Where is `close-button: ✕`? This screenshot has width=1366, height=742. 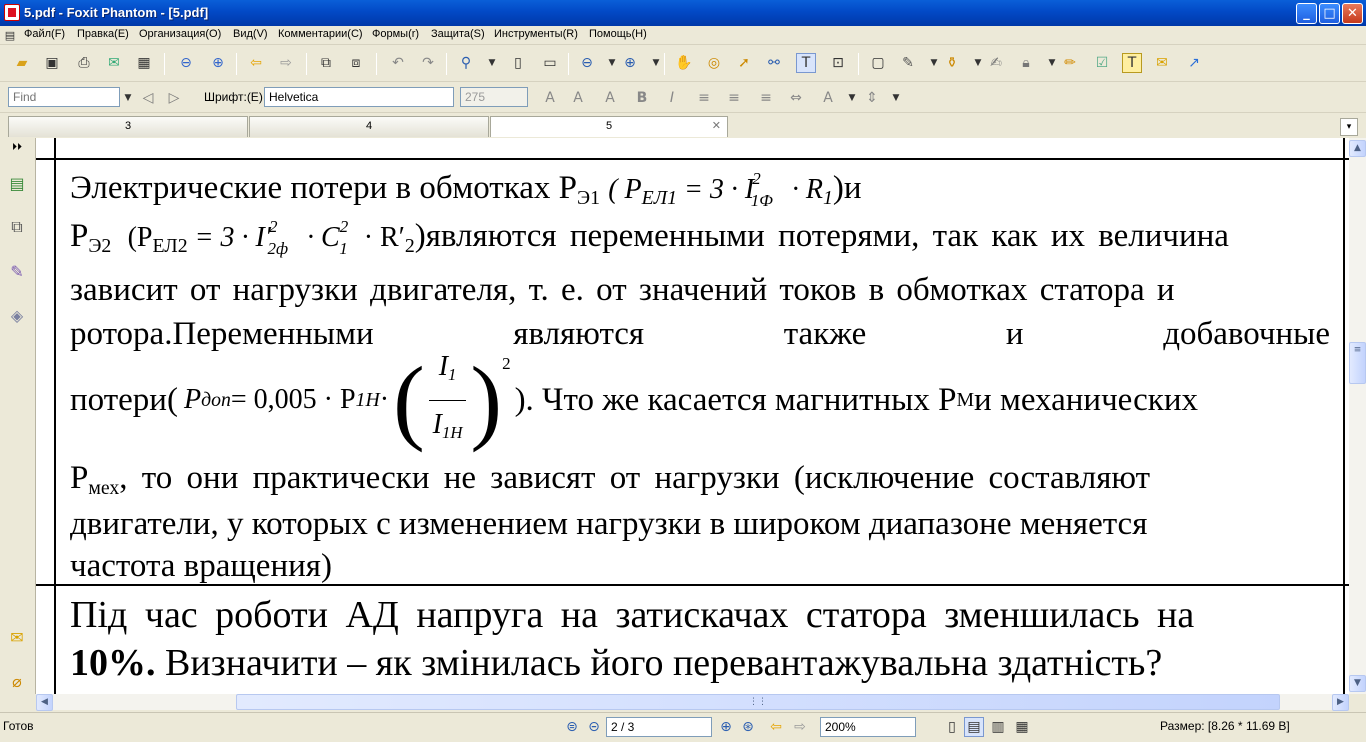 close-button: ✕ is located at coordinates (1352, 13).